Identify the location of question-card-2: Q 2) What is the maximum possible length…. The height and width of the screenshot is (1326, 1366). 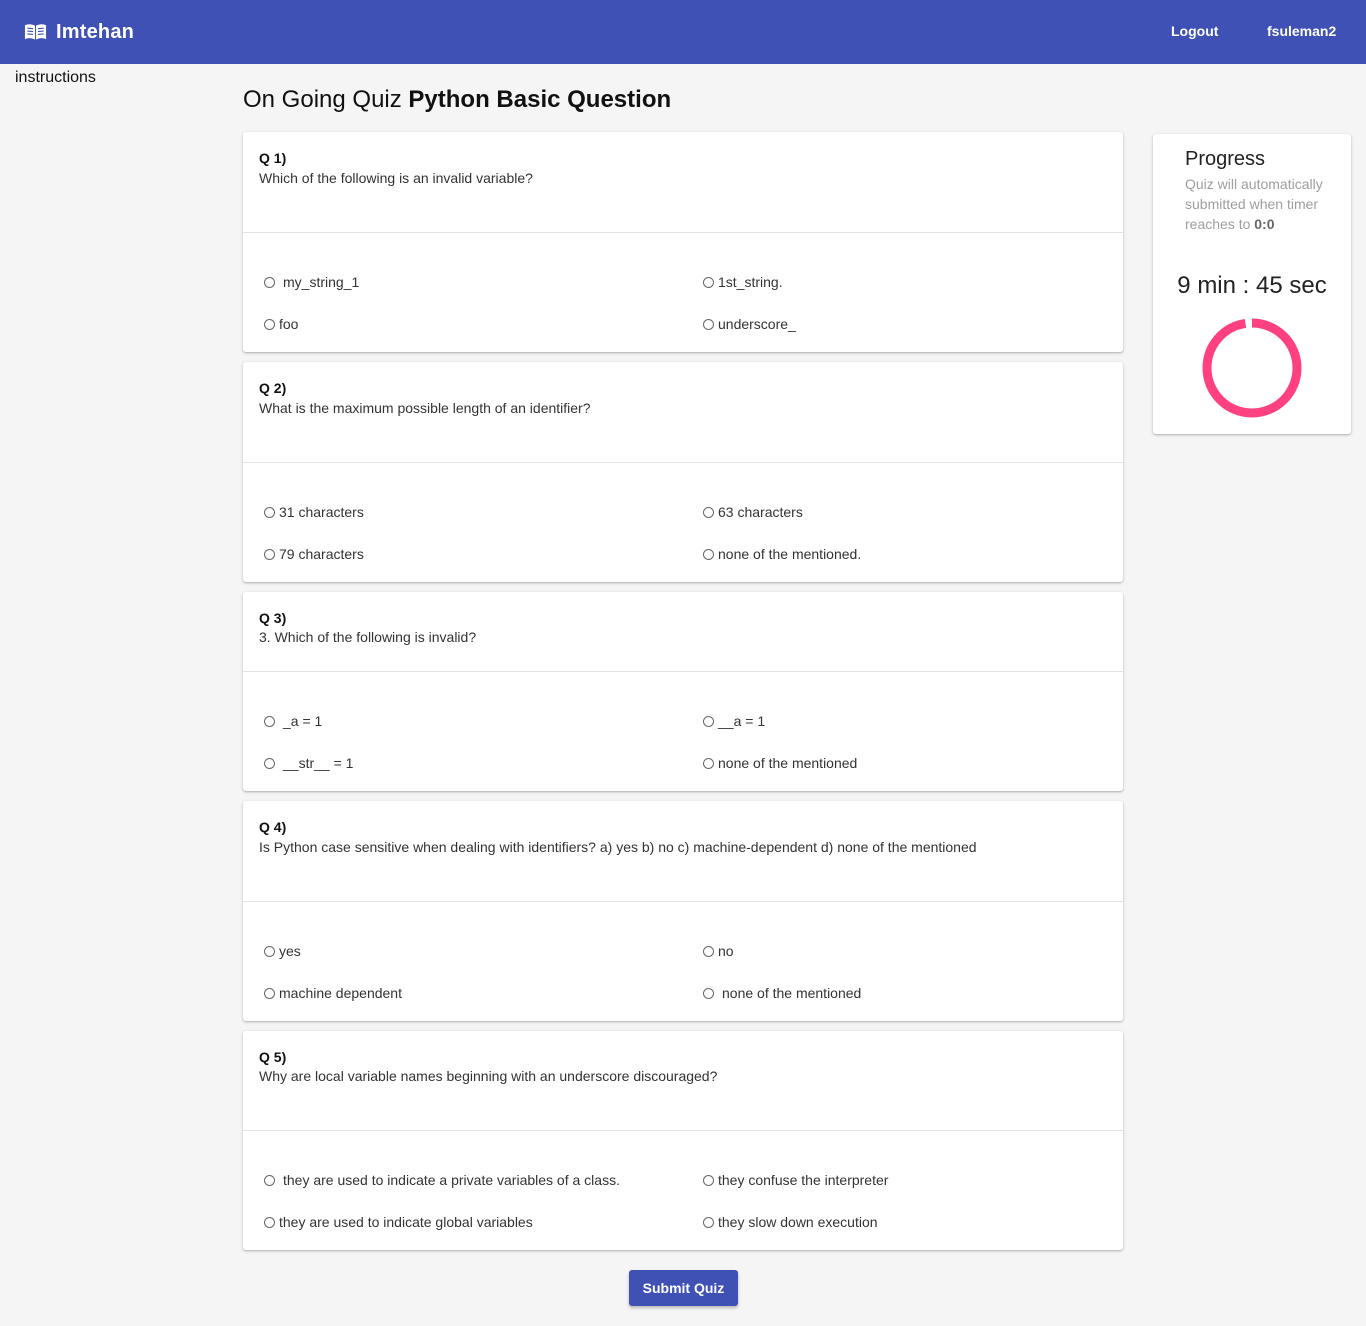
(683, 472).